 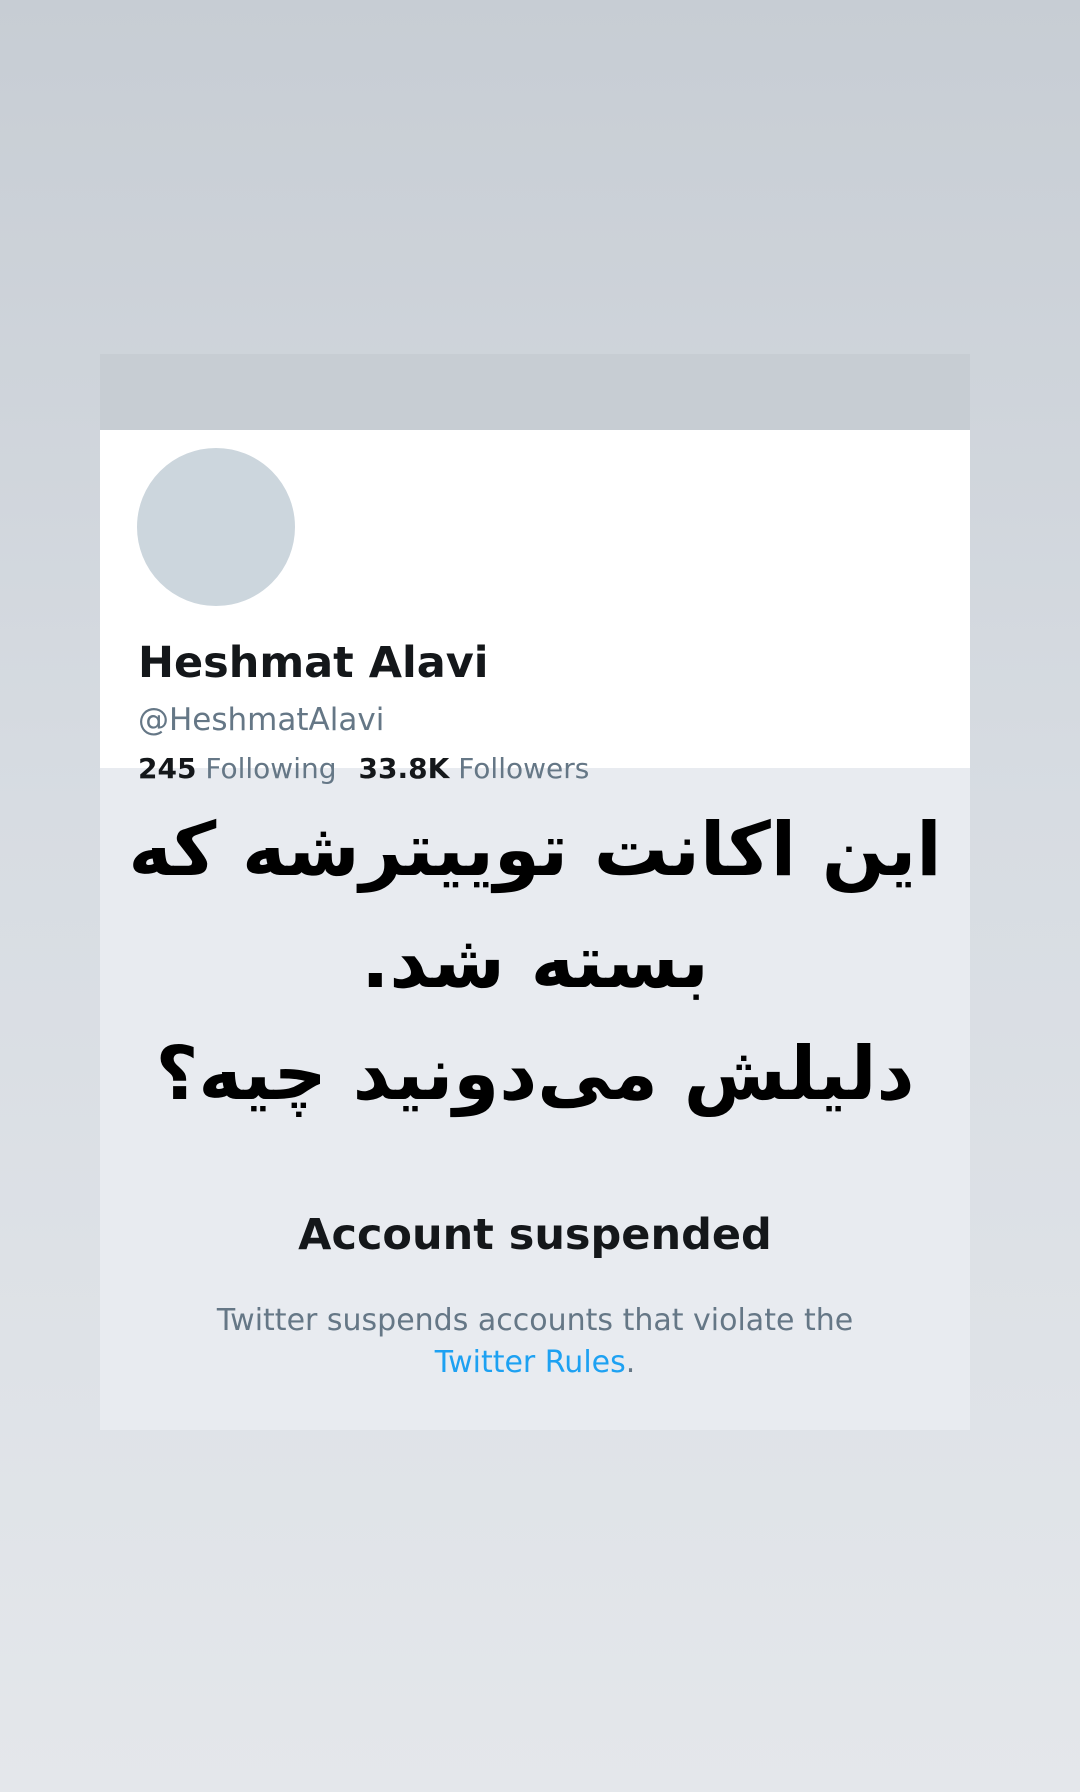 I want to click on followers-count: 33.8K, so click(x=404, y=768).